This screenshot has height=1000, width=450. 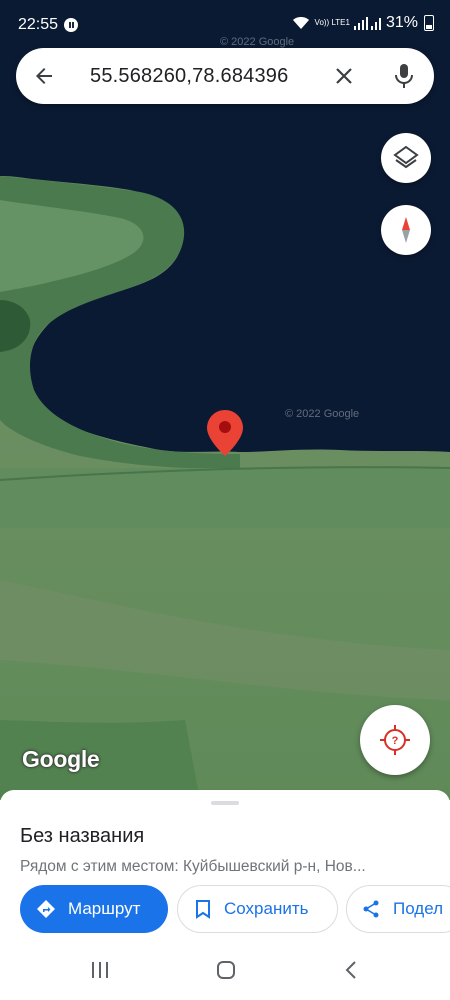 What do you see at coordinates (401, 22) in the screenshot?
I see `battery-percent: 31%` at bounding box center [401, 22].